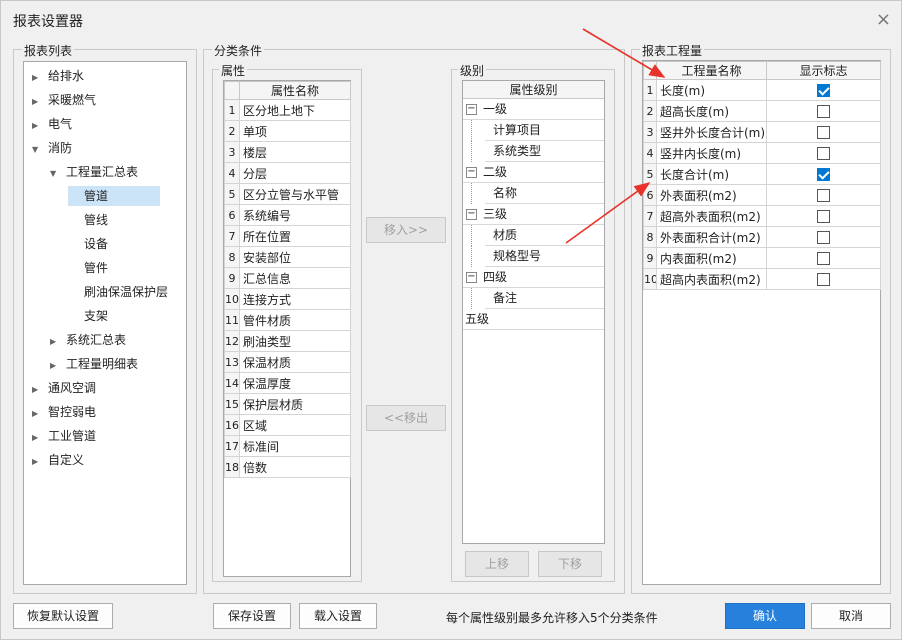  Describe the element at coordinates (615, 136) in the screenshot. I see `annotation-arrows` at that location.